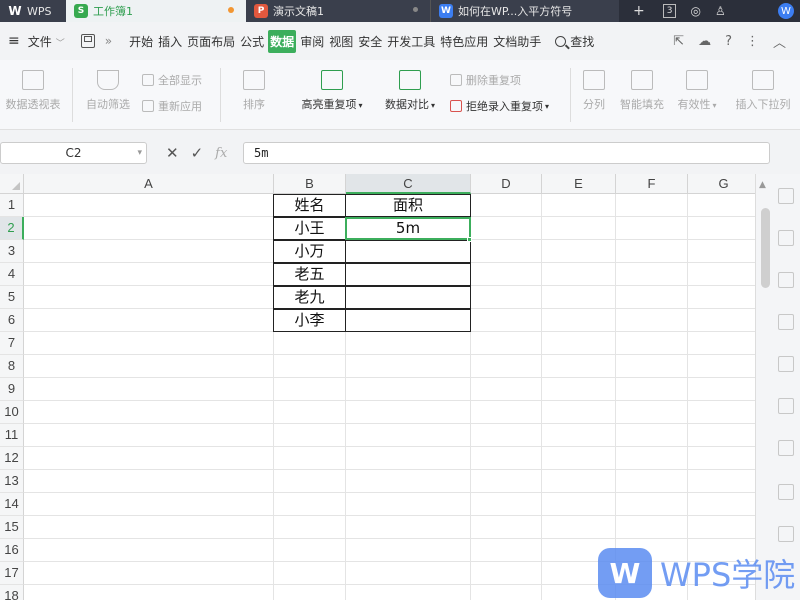 The height and width of the screenshot is (600, 800). What do you see at coordinates (309, 320) in the screenshot?
I see `table-cell-name: 小李` at bounding box center [309, 320].